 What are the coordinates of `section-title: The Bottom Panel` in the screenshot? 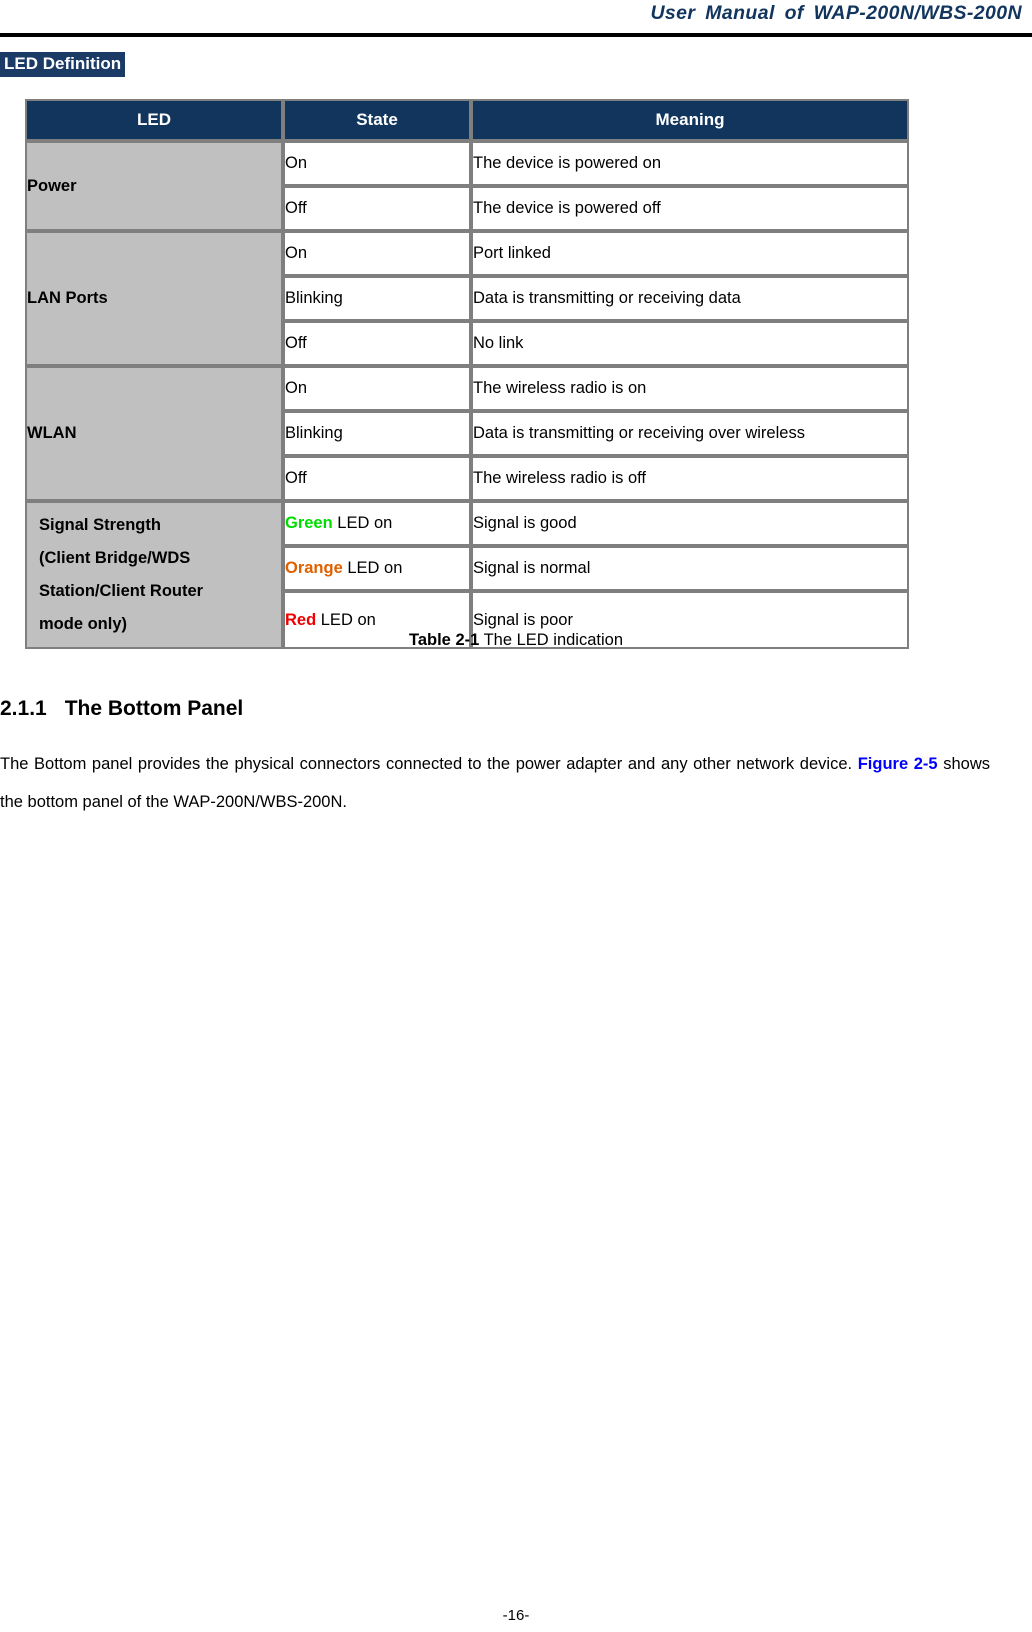 It's located at (154, 708).